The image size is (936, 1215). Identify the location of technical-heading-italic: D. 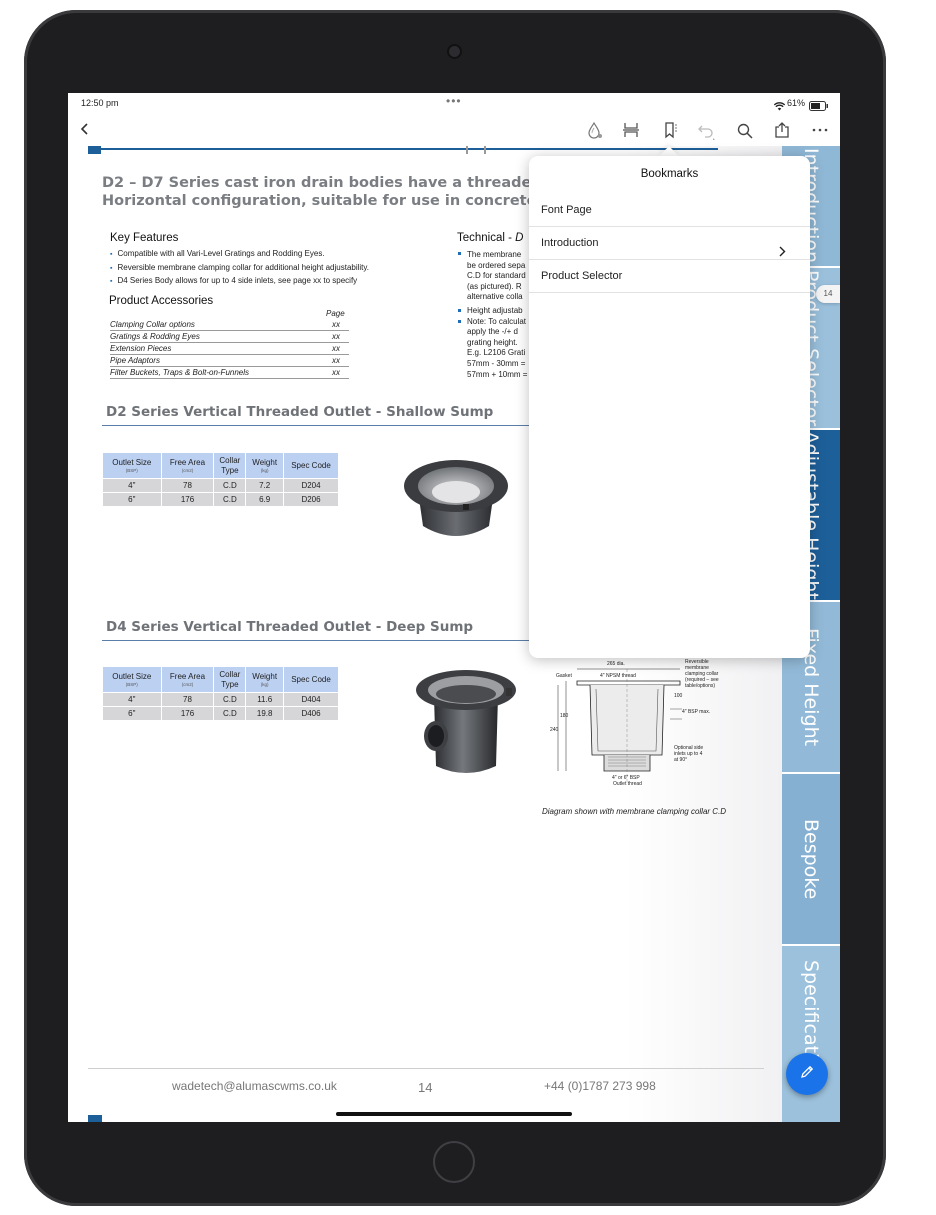
(519, 238).